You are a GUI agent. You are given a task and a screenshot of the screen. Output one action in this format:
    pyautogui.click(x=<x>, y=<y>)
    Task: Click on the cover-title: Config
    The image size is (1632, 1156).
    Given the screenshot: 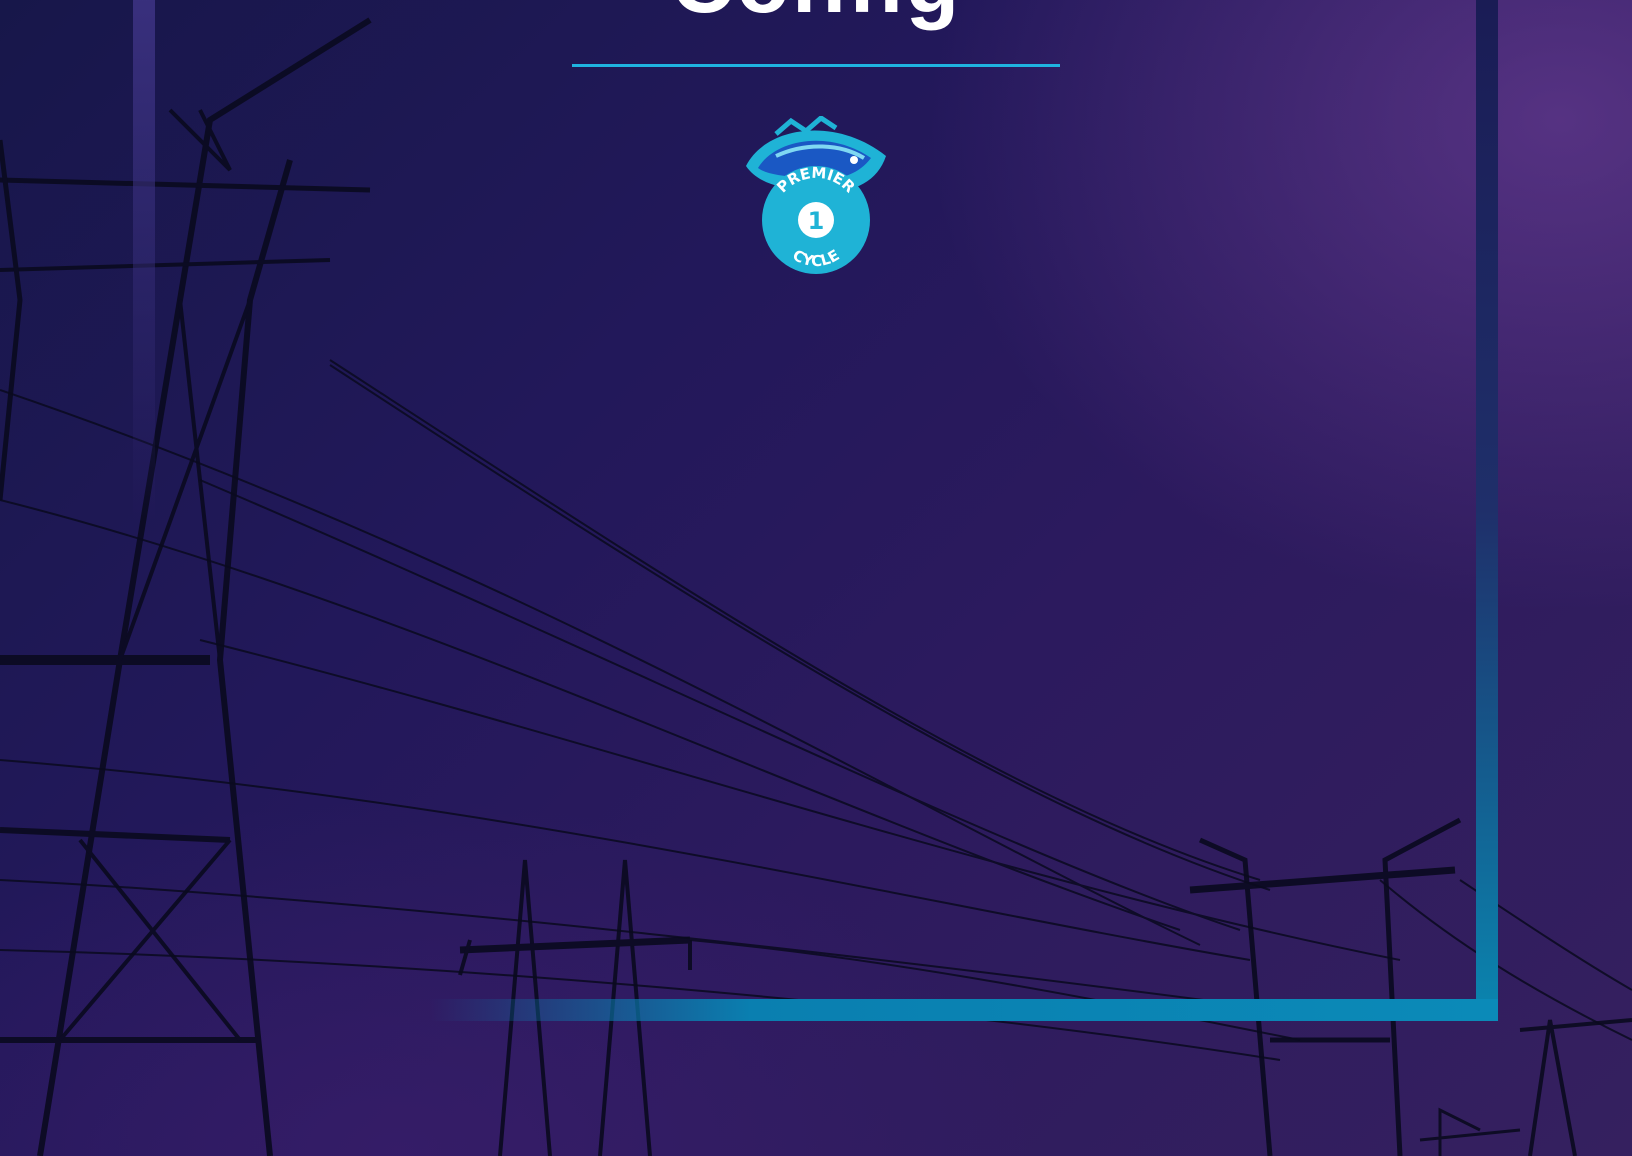 What is the action you would take?
    pyautogui.click(x=816, y=13)
    